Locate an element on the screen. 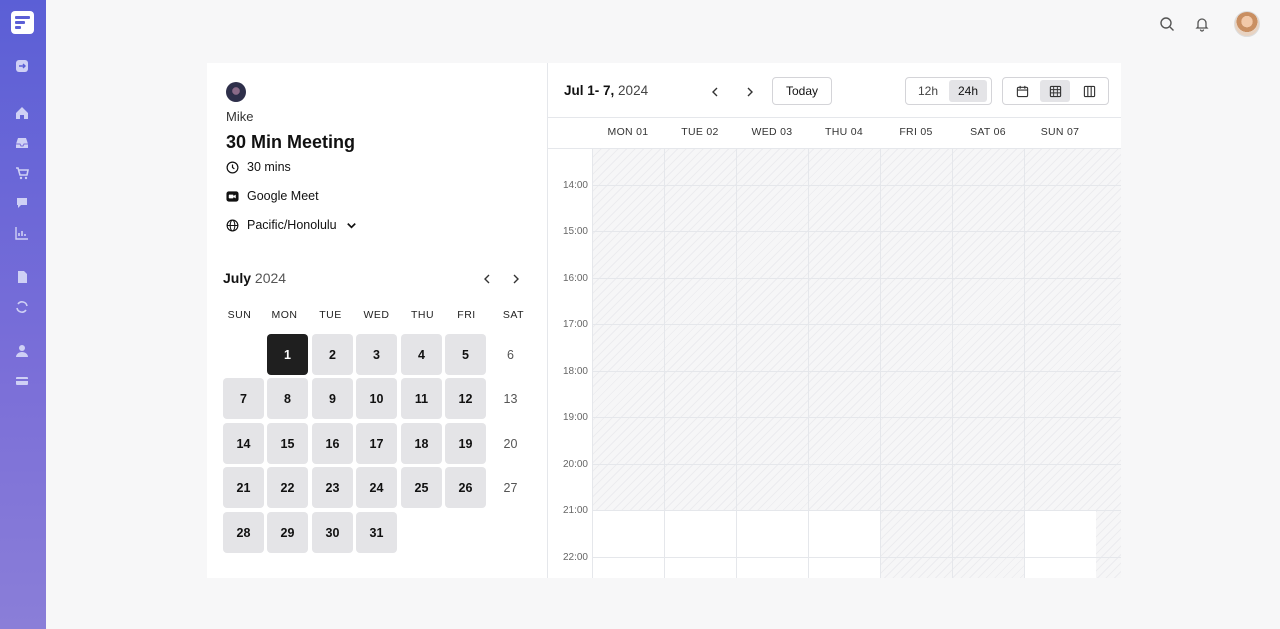 This screenshot has width=1280, height=629. calendar-day: 10 is located at coordinates (376, 398).